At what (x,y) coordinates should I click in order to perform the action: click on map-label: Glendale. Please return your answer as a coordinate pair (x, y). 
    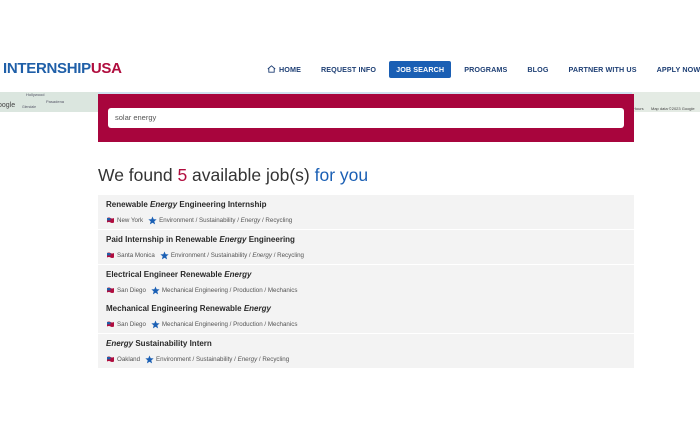
    Looking at the image, I should click on (29, 107).